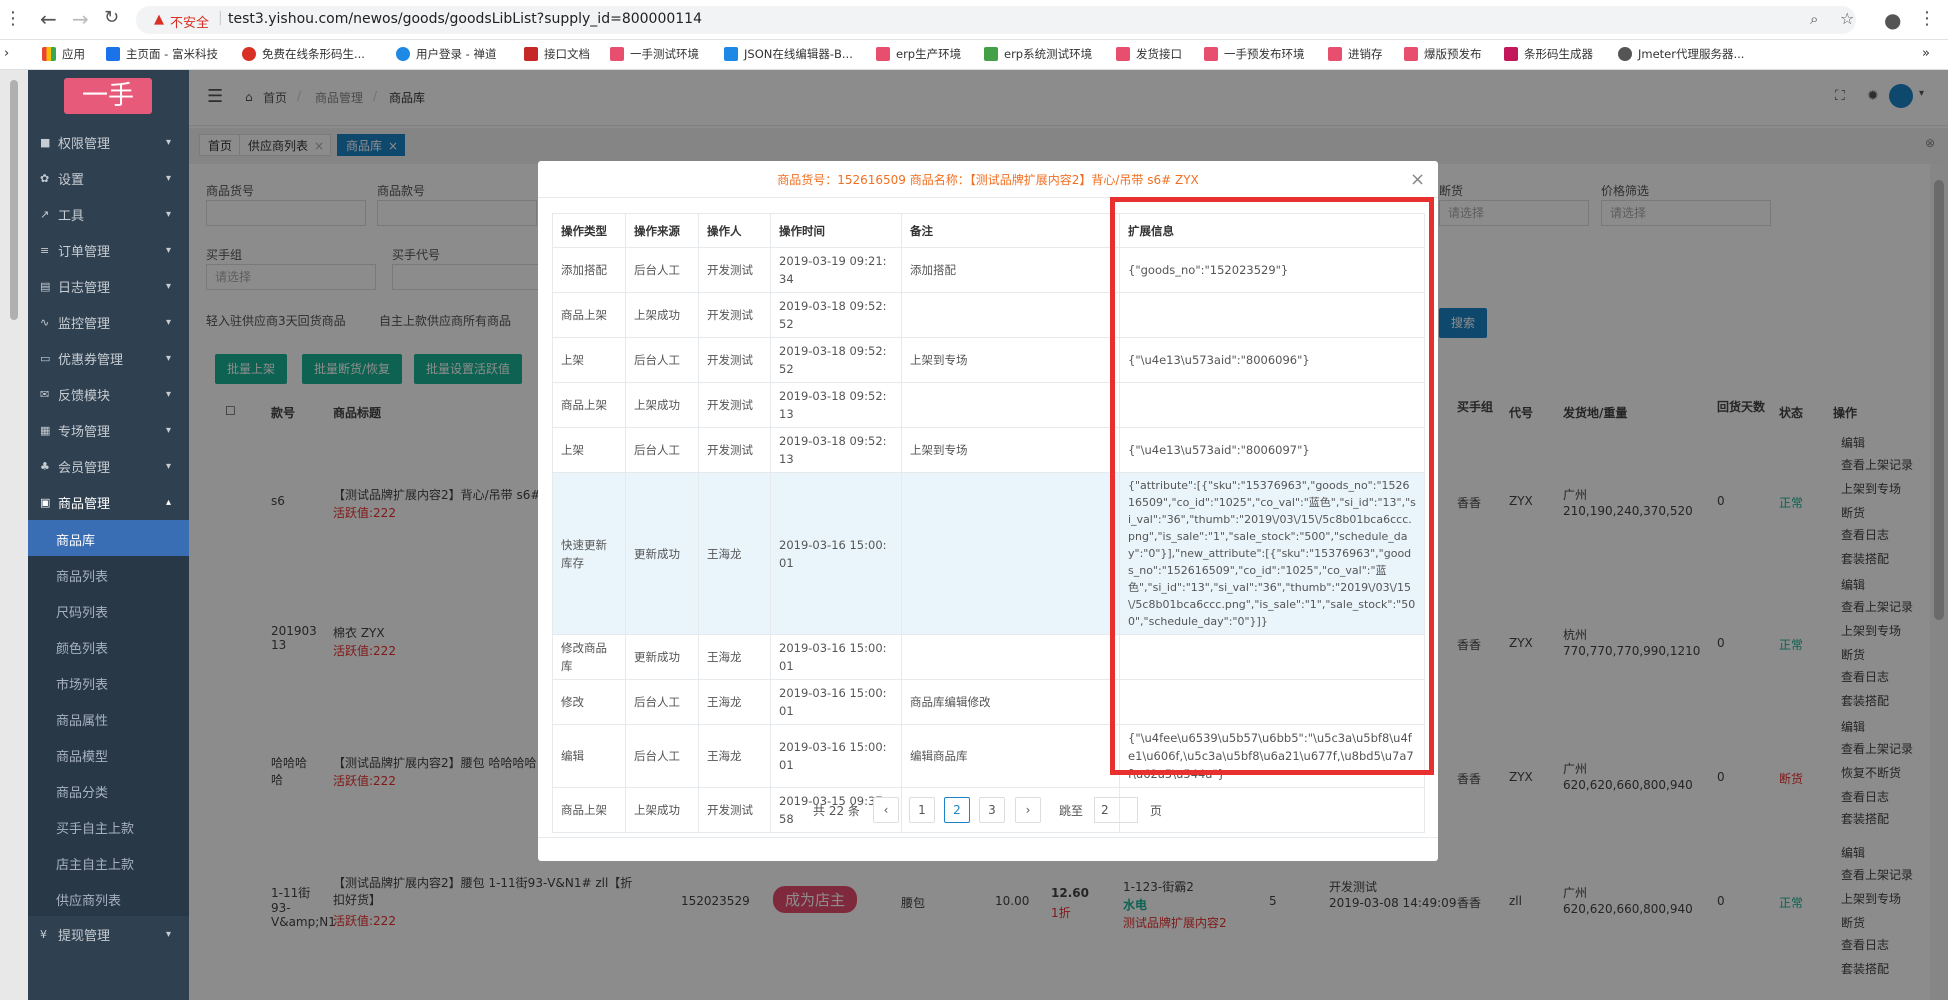  I want to click on pulse-icon: ∿, so click(45, 322).